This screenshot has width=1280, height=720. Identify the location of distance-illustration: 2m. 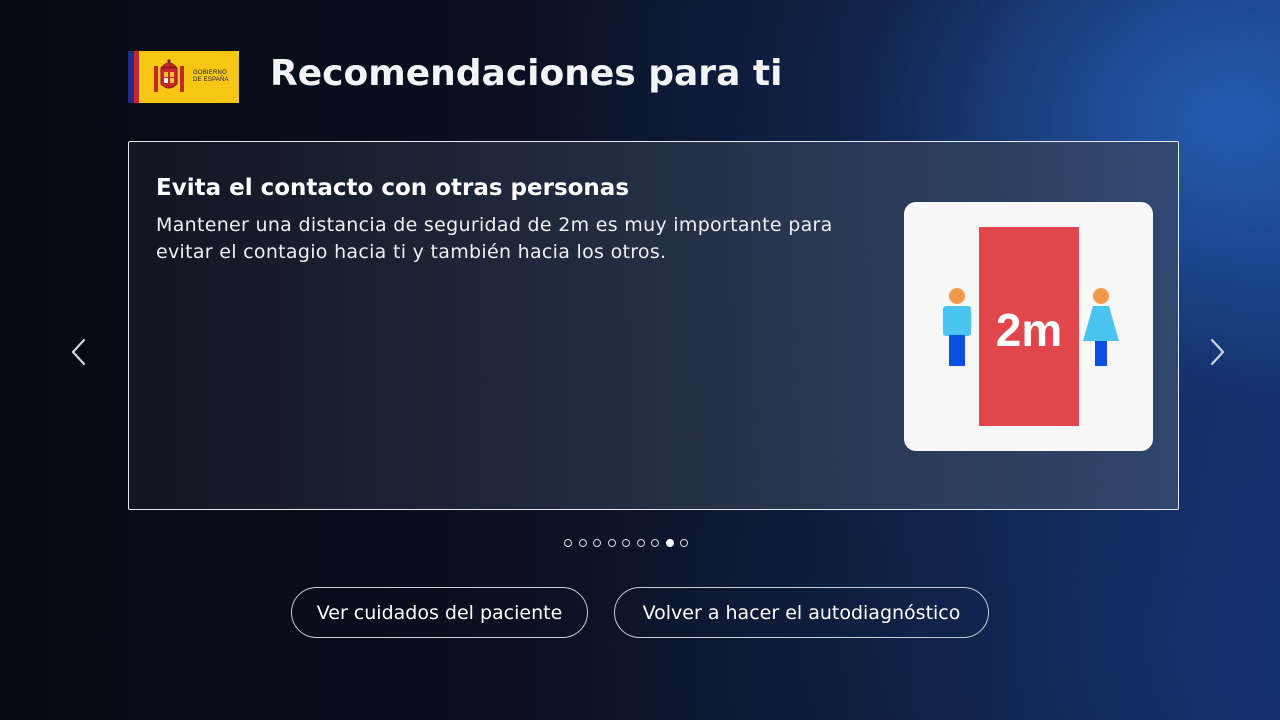
(1028, 326).